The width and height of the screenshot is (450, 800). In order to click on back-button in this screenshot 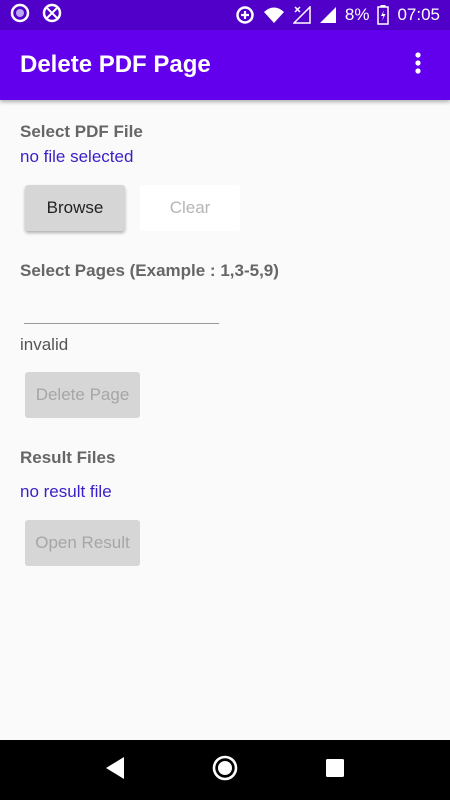, I will do `click(115, 770)`.